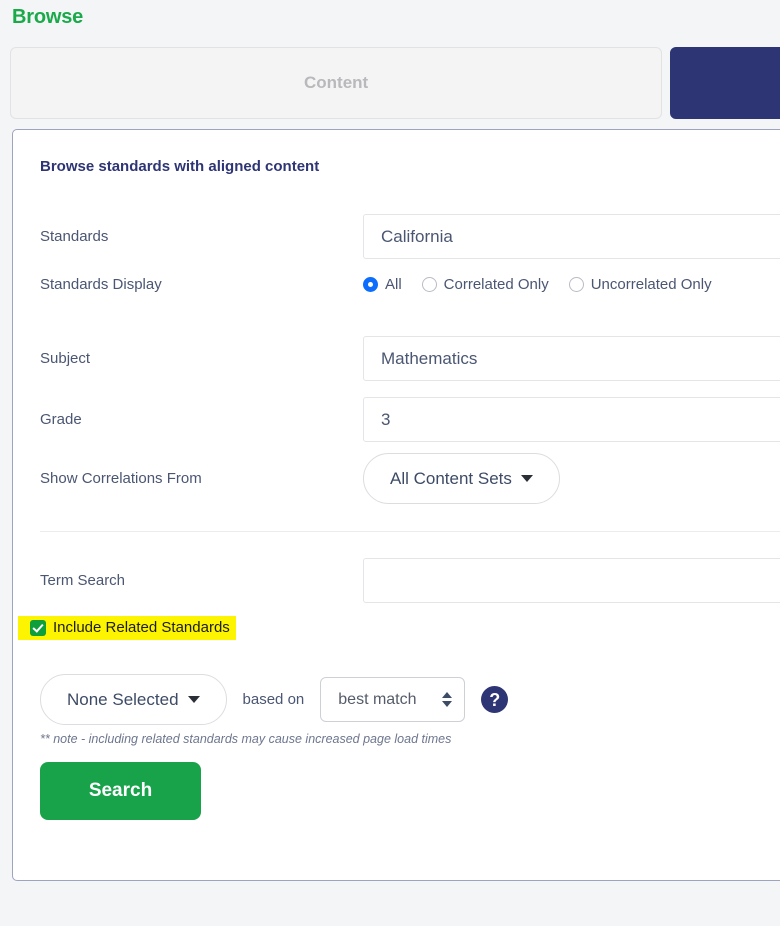  What do you see at coordinates (377, 699) in the screenshot?
I see `match-mode-value: best match` at bounding box center [377, 699].